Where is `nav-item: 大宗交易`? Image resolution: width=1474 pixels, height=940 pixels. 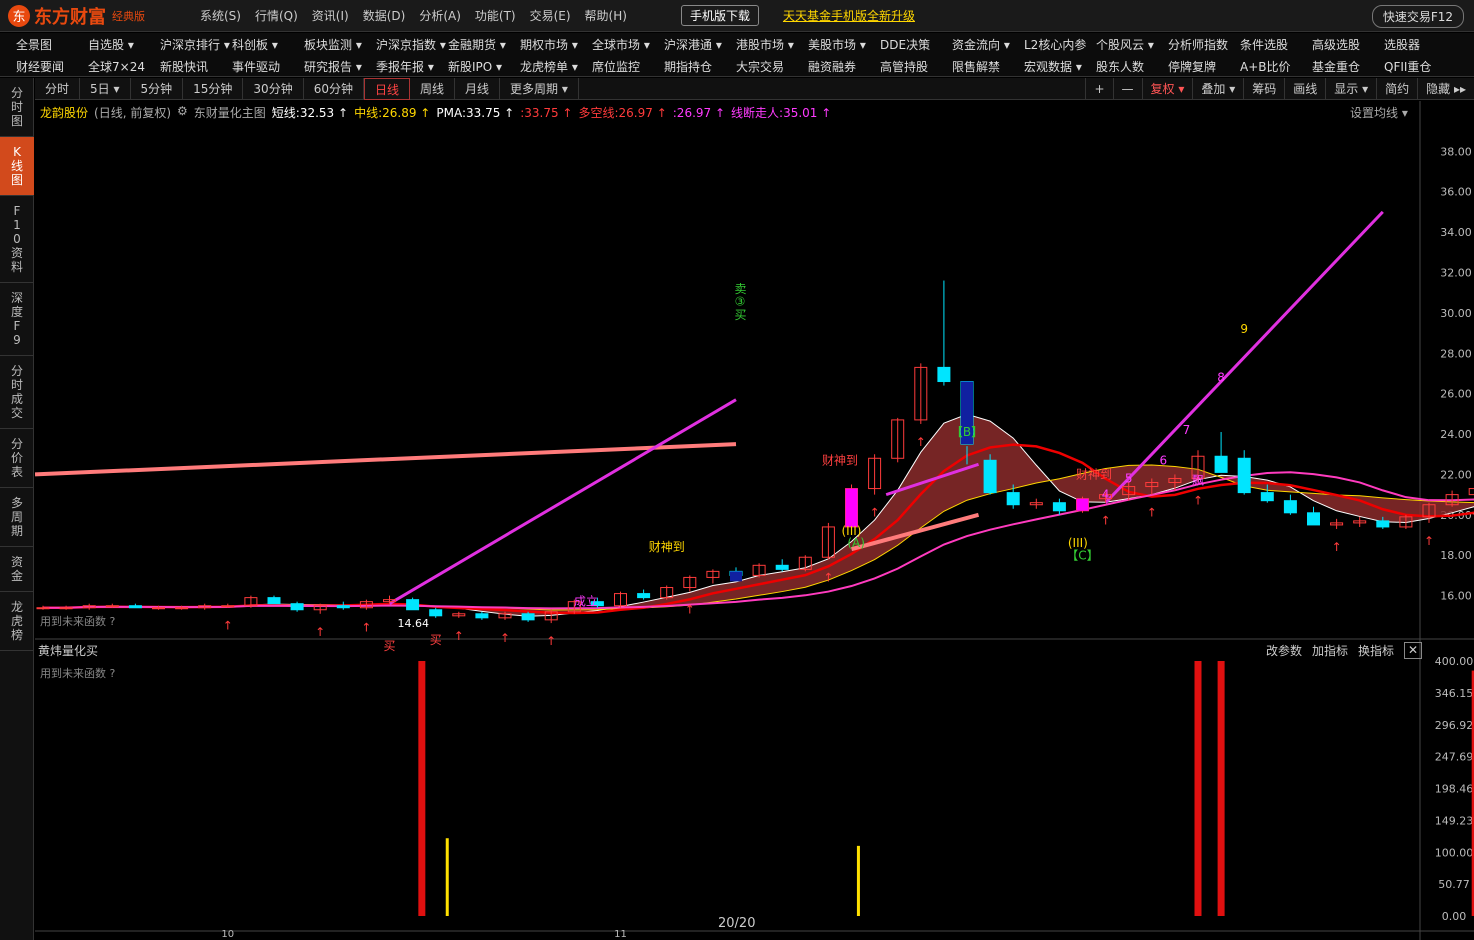
nav-item: 大宗交易 is located at coordinates (756, 66).